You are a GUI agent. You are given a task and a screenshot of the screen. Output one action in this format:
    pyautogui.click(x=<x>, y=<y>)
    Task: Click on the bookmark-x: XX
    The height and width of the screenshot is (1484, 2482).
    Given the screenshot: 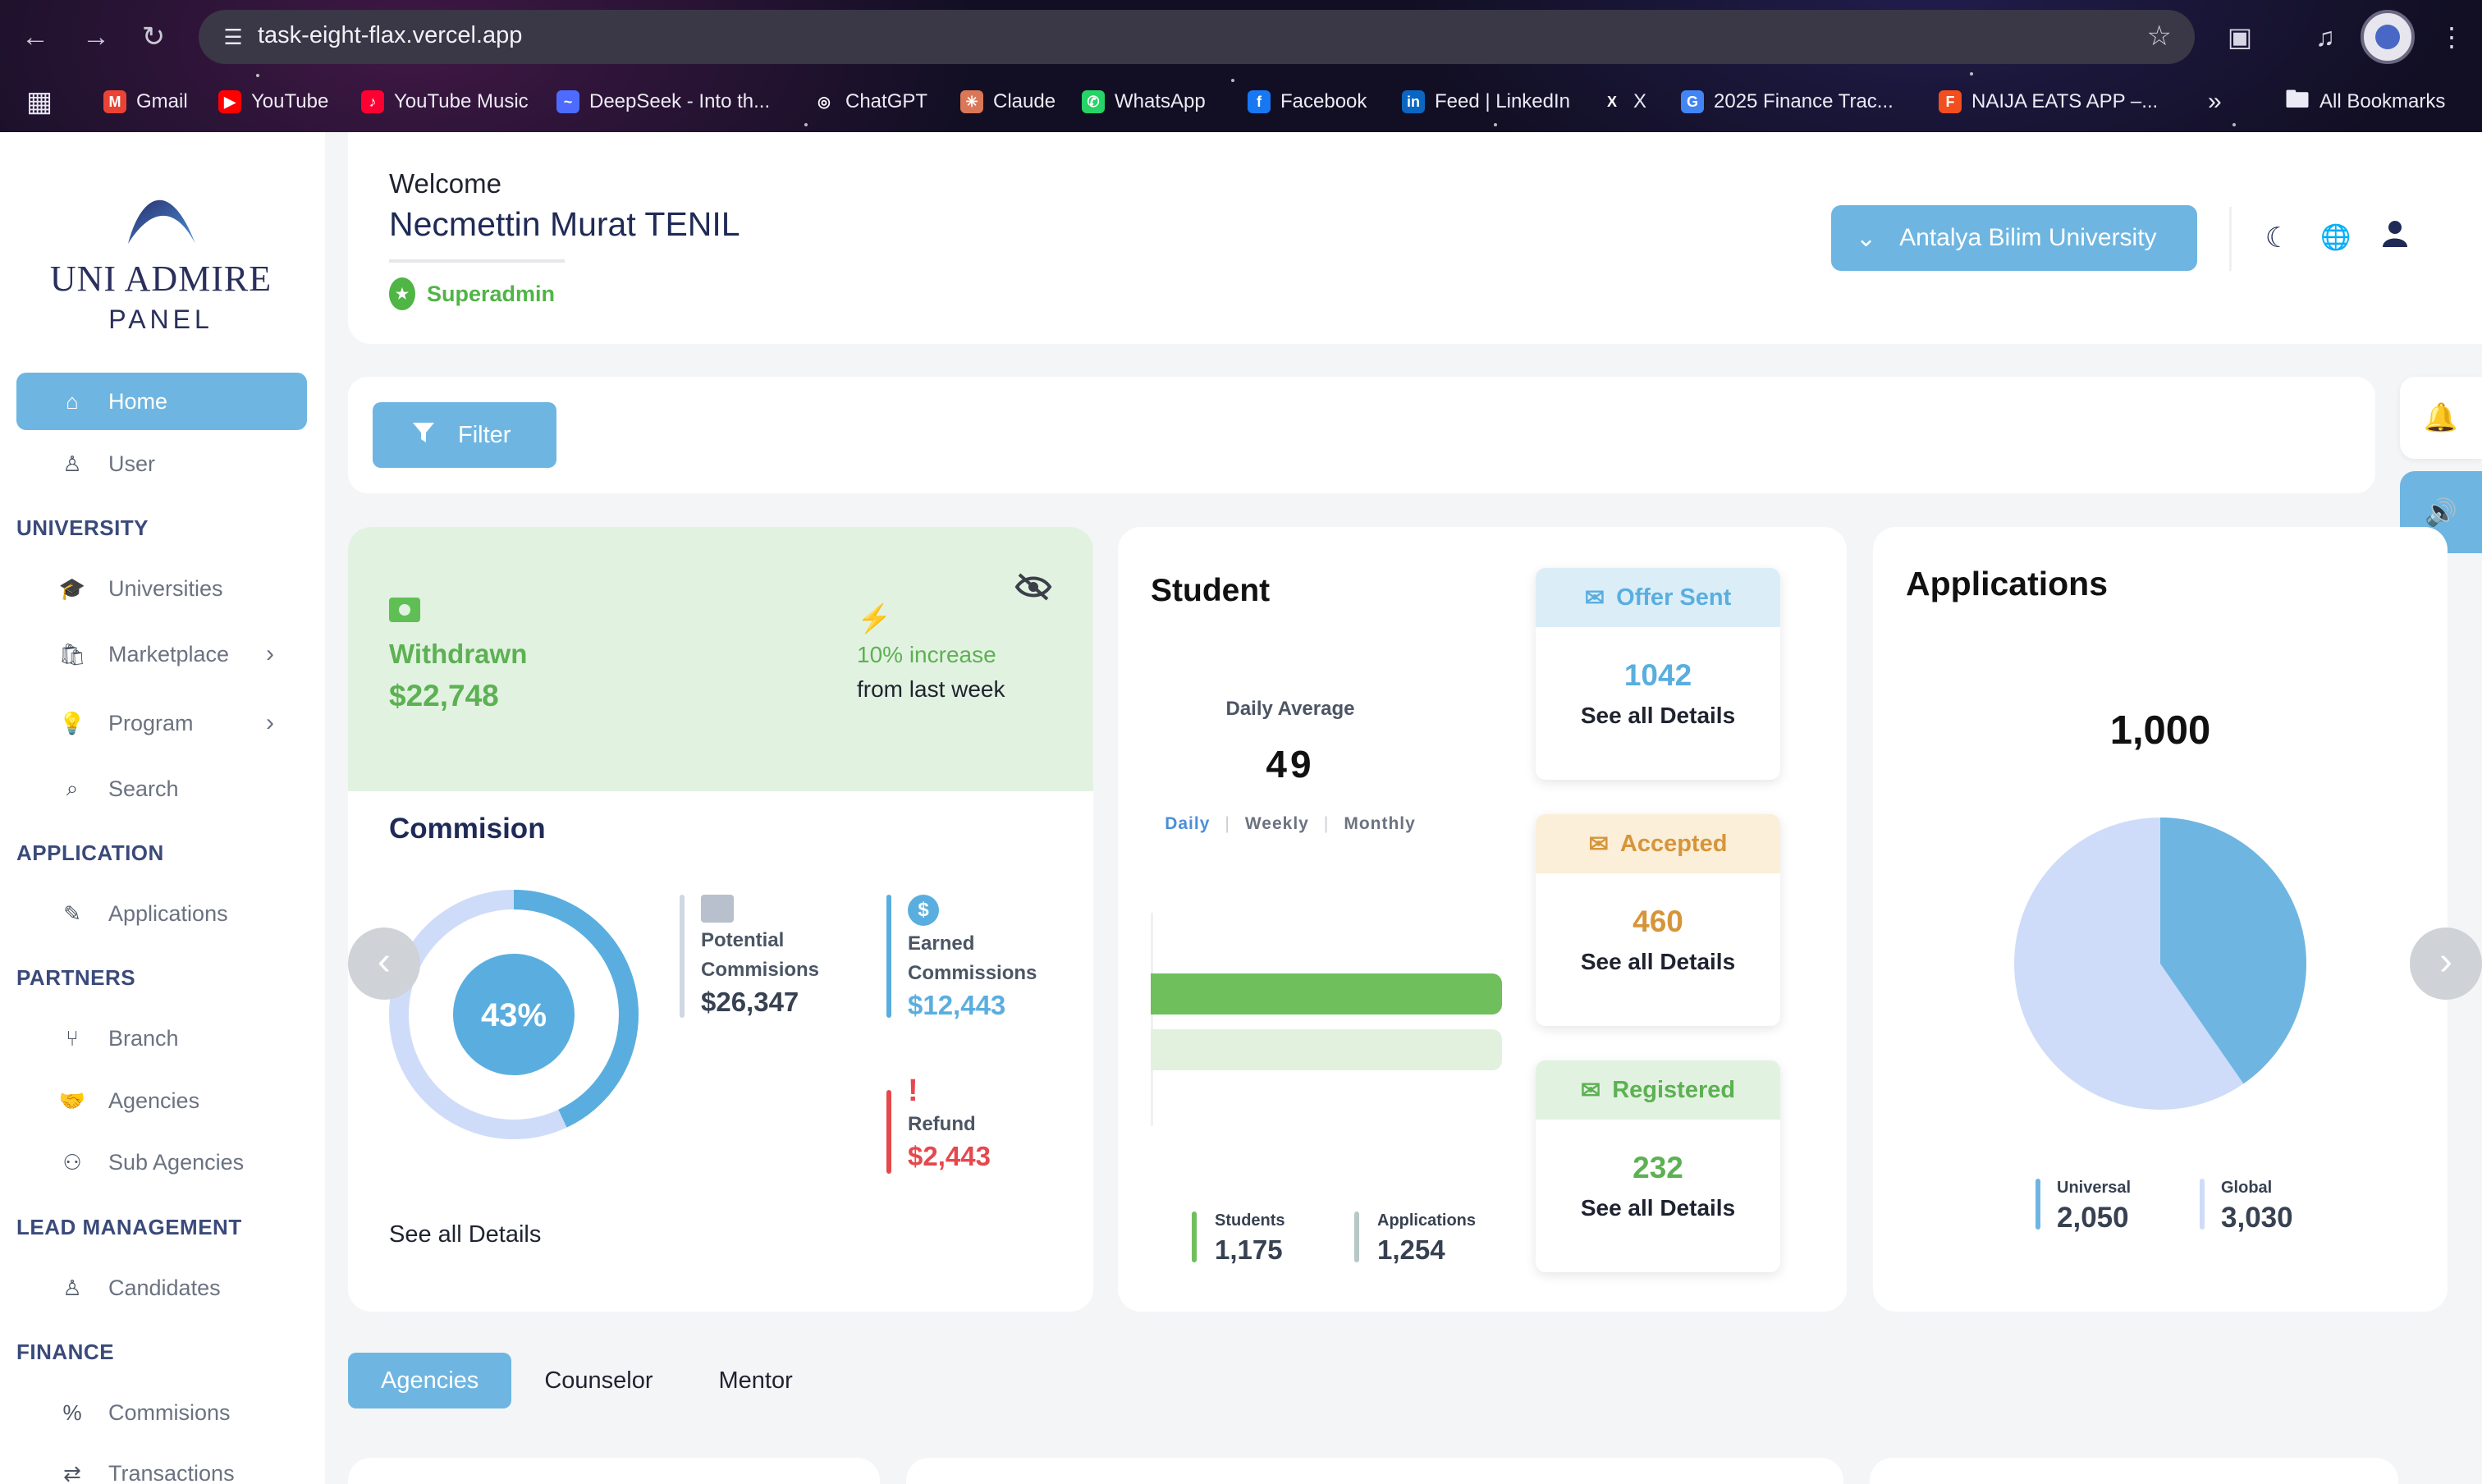 What is the action you would take?
    pyautogui.click(x=1623, y=102)
    